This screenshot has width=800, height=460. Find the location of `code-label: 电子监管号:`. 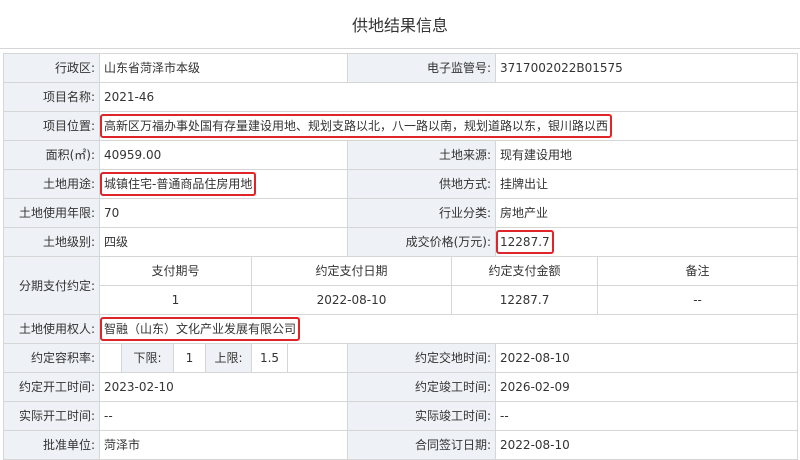

code-label: 电子监管号: is located at coordinates (422, 68).